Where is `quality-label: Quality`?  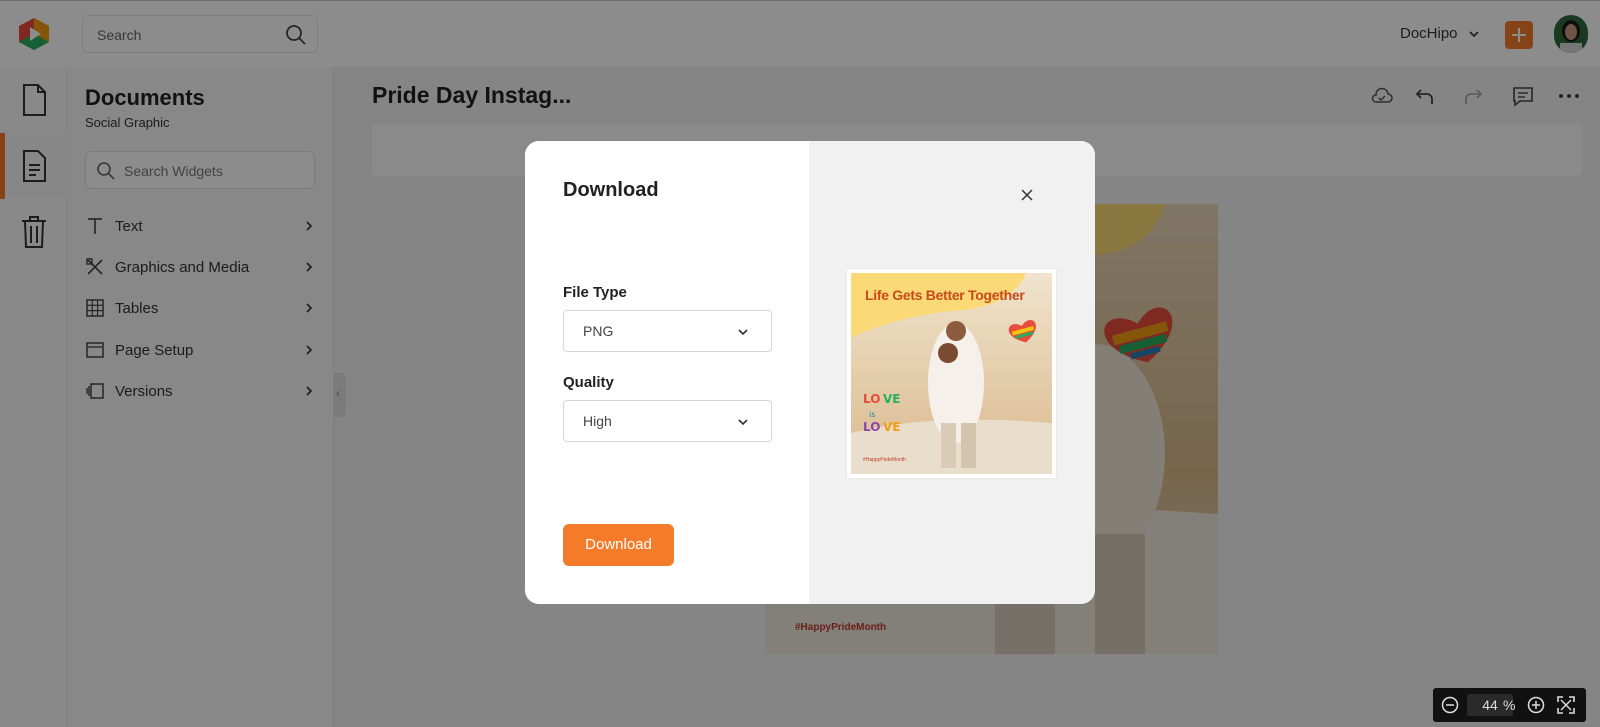 quality-label: Quality is located at coordinates (588, 382).